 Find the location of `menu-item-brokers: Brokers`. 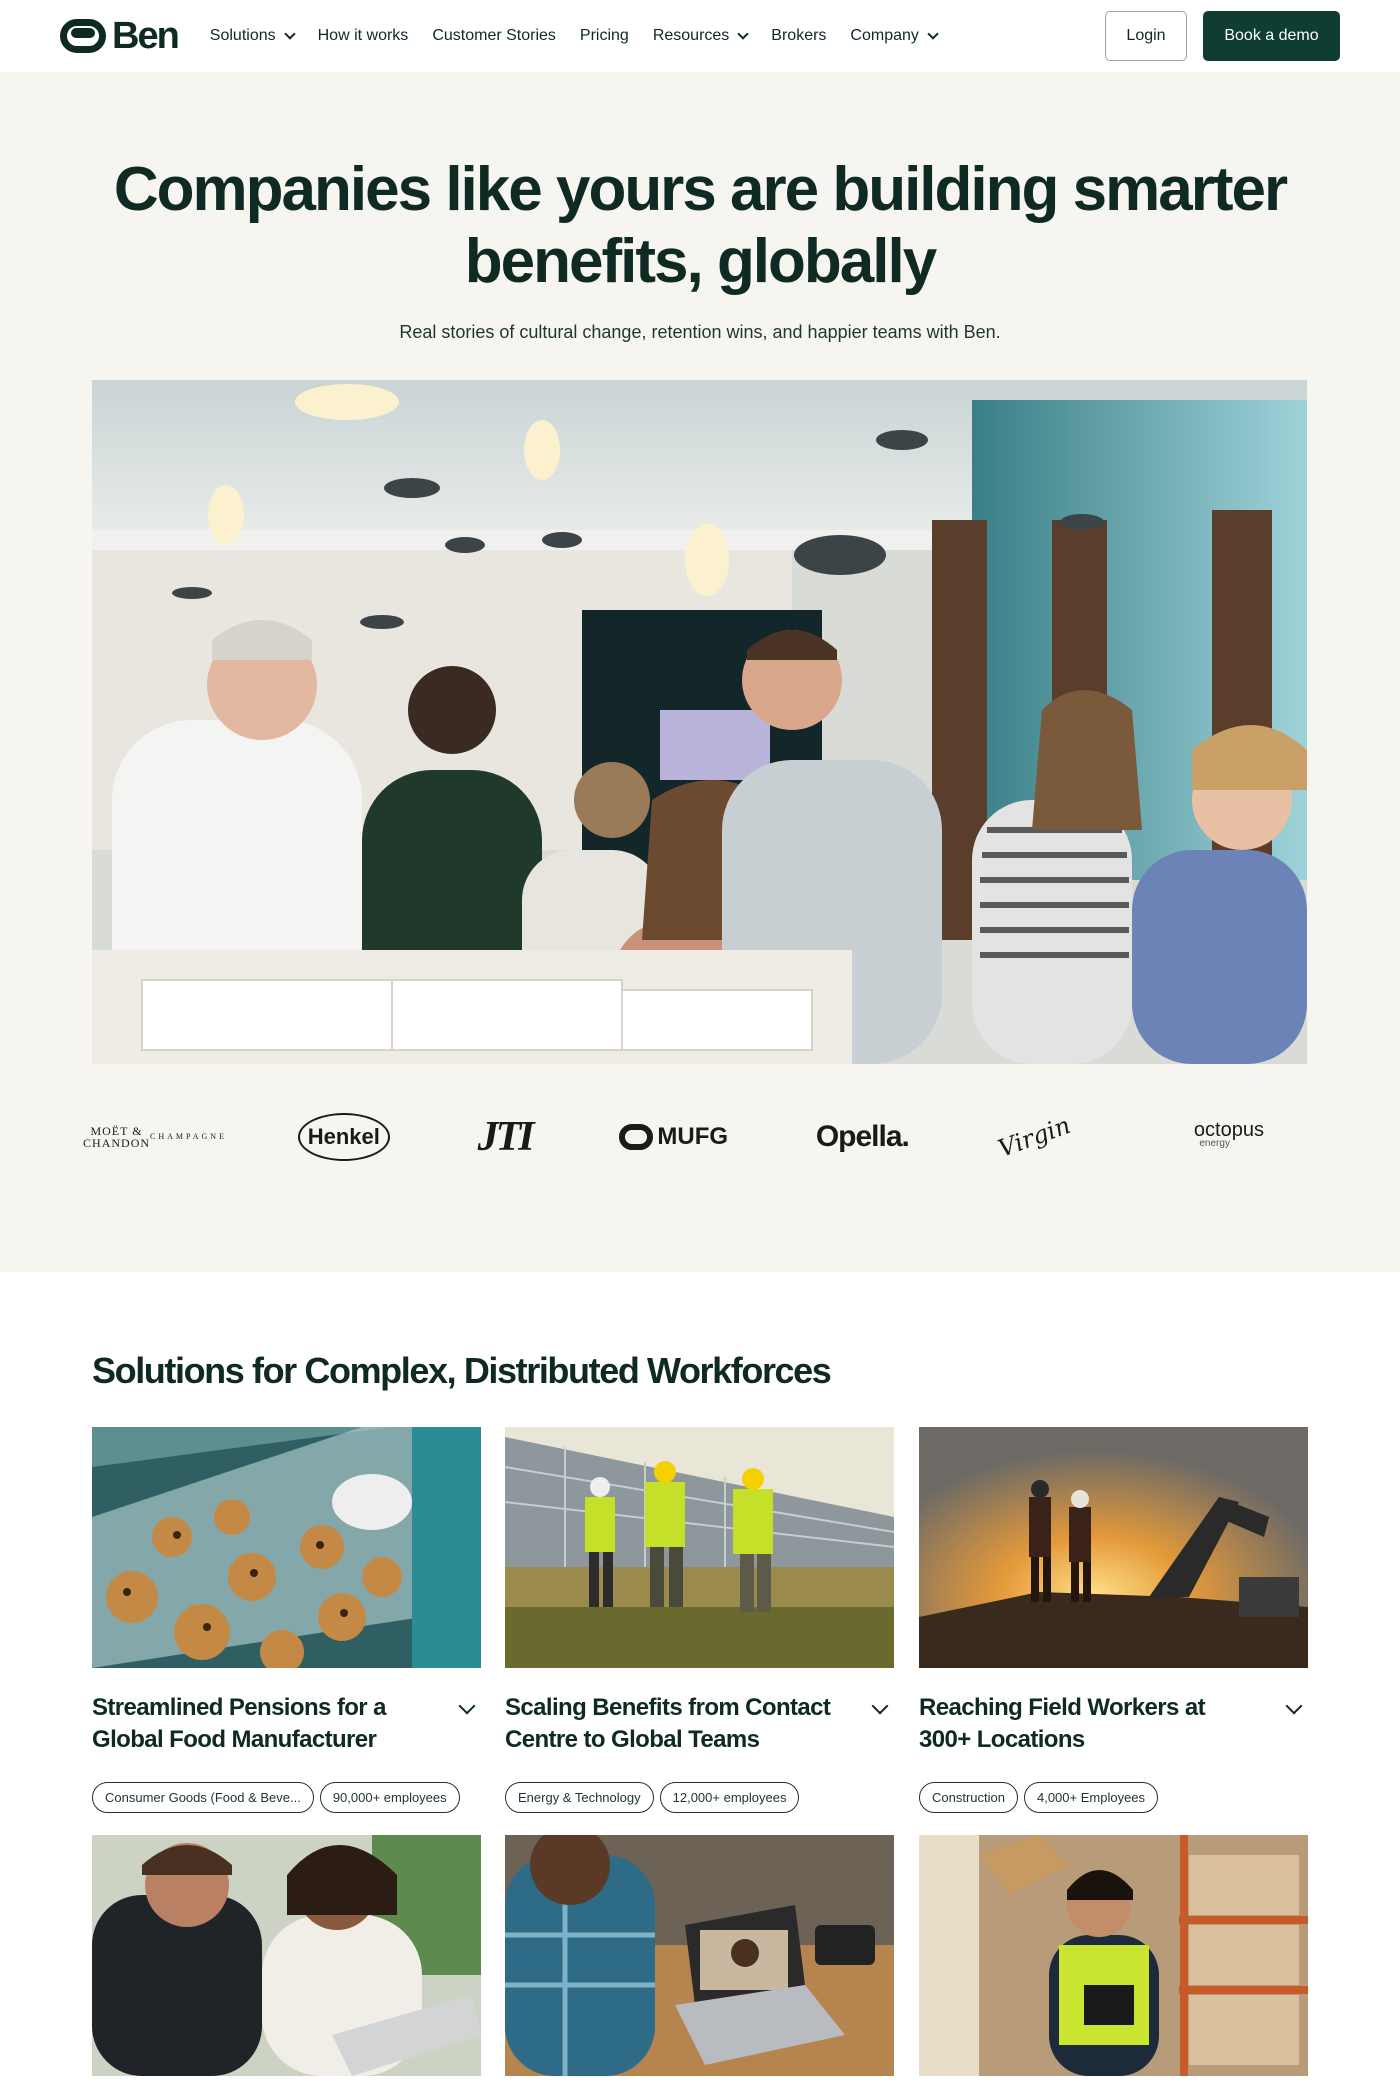

menu-item-brokers: Brokers is located at coordinates (798, 36).